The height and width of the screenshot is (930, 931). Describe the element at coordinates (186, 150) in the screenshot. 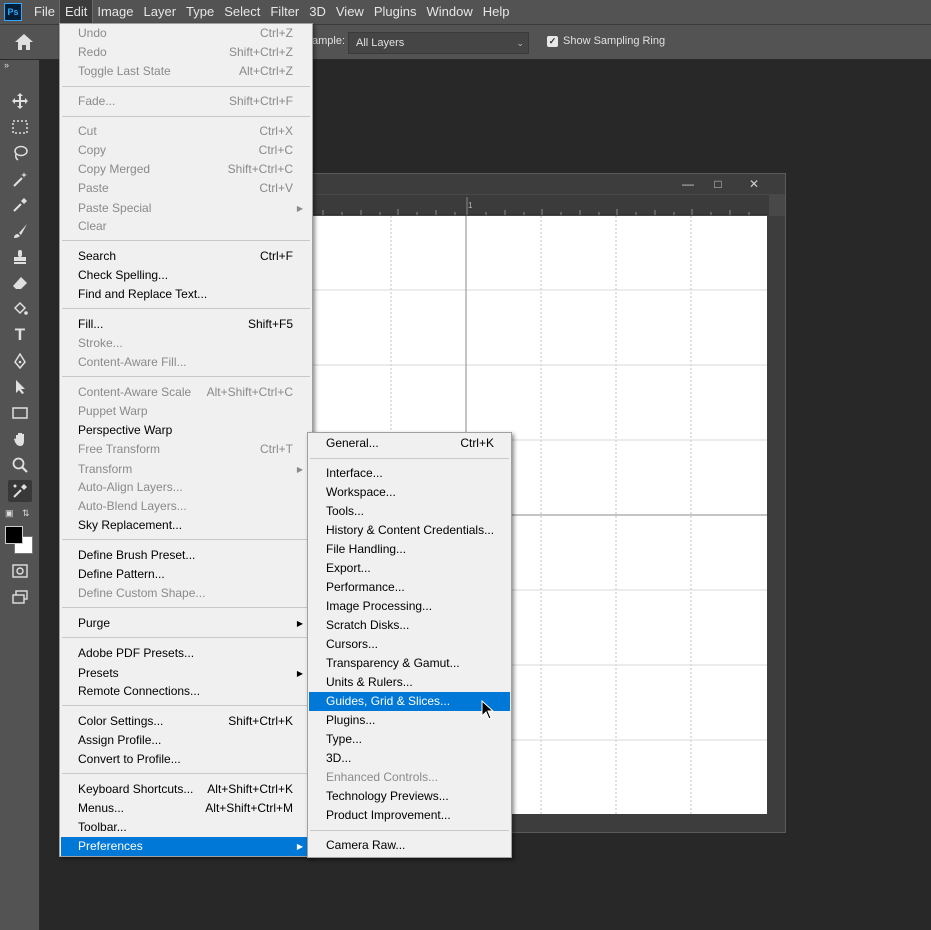

I see `edit-menu-copy: Copy Ctrl+C` at that location.